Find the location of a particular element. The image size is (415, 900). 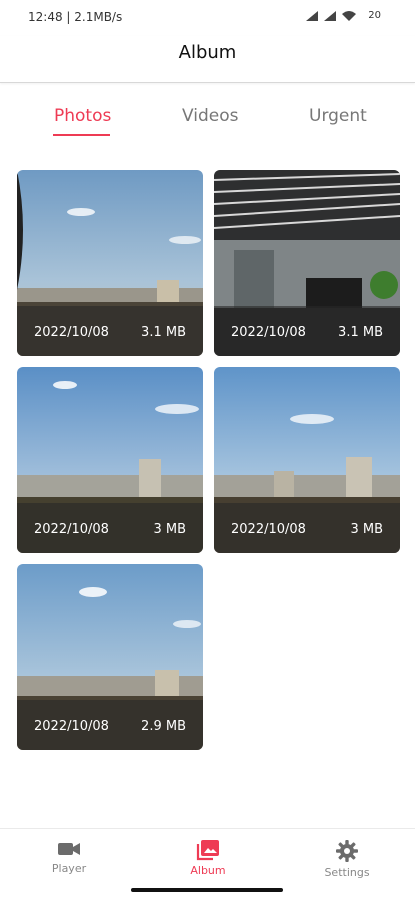

photo-caption: 2022/10/08 2.9 MB is located at coordinates (110, 725).